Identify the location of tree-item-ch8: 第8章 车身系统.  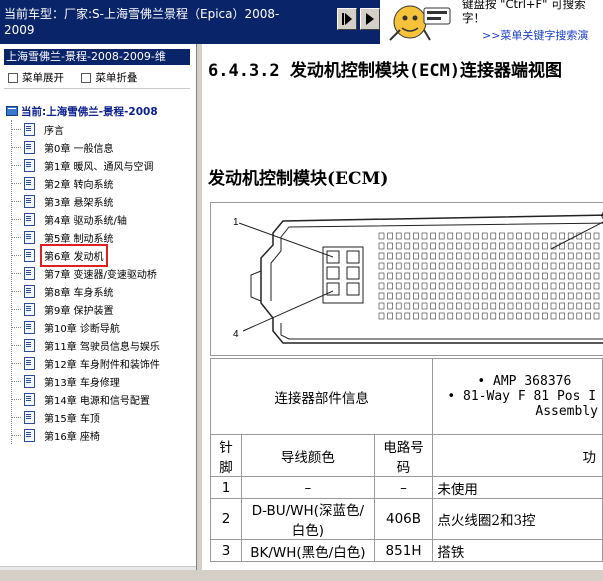
(94, 291).